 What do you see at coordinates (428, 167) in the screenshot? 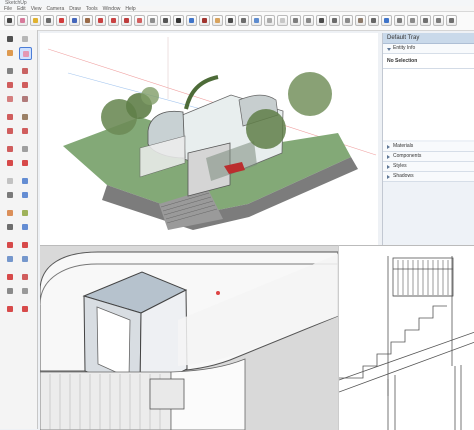
I see `styles-header: Styles` at bounding box center [428, 167].